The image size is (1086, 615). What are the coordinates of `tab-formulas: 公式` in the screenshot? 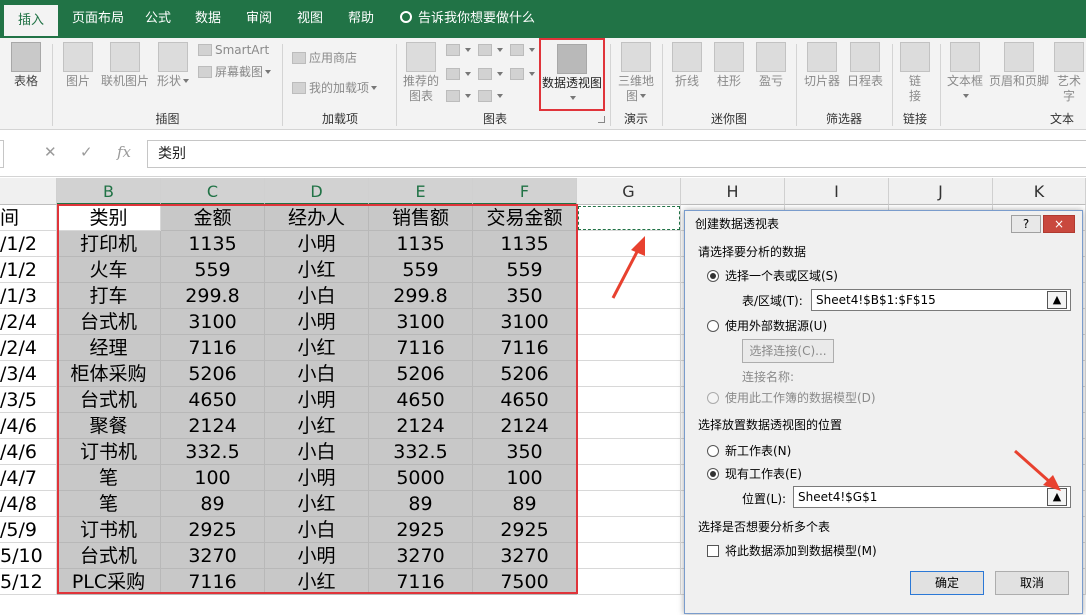 It's located at (158, 19).